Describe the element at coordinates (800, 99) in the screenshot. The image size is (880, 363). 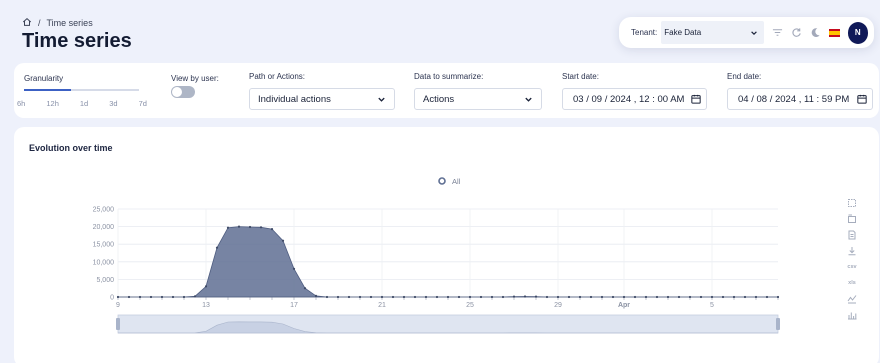
I see `end-date-input: 04 / 08 / 2024 , 11 : 59 PM` at that location.